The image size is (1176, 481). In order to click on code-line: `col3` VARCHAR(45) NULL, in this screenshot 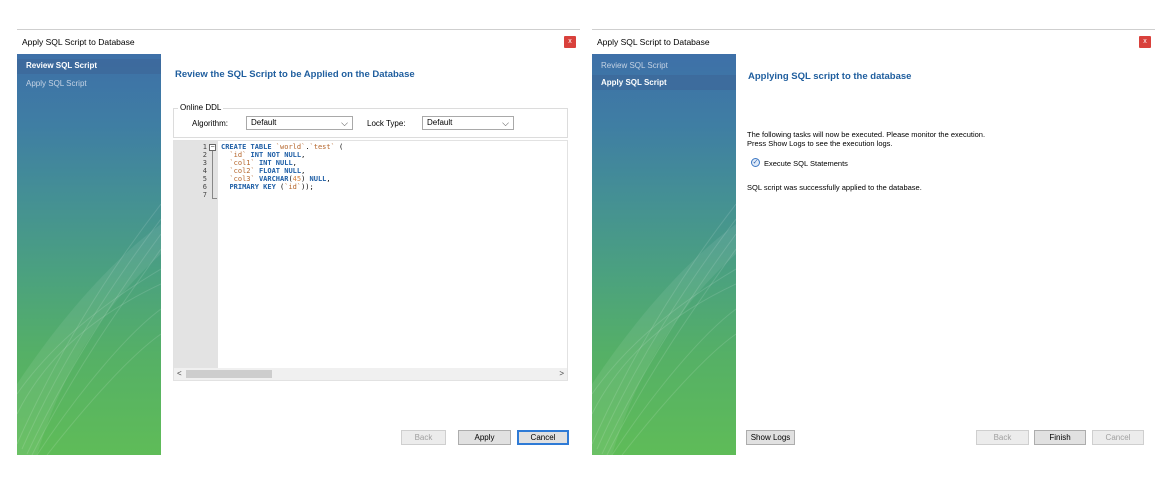, I will do `click(280, 179)`.